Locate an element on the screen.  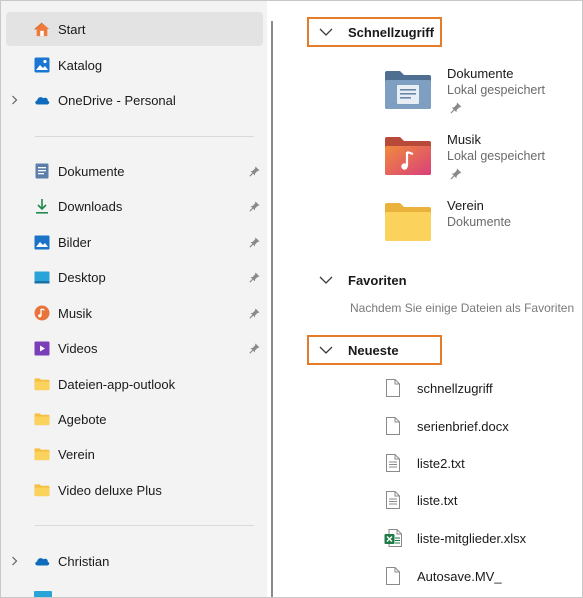
excel-file-icon is located at coordinates (393, 538).